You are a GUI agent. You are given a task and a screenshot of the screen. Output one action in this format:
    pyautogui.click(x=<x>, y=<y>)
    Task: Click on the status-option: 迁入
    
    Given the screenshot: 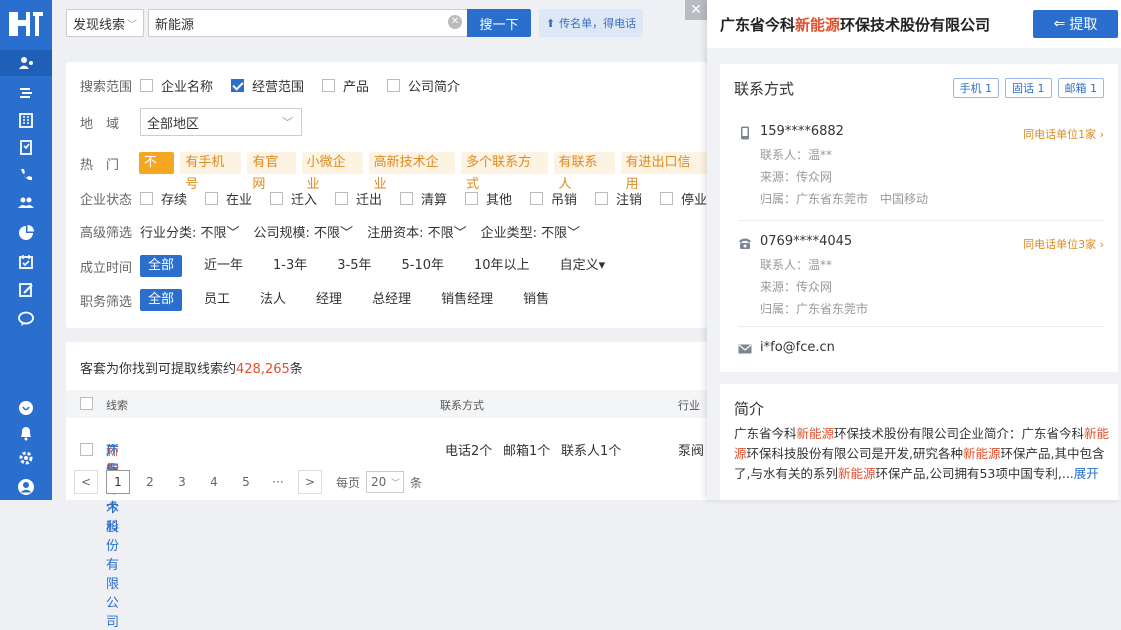 What is the action you would take?
    pyautogui.click(x=293, y=198)
    